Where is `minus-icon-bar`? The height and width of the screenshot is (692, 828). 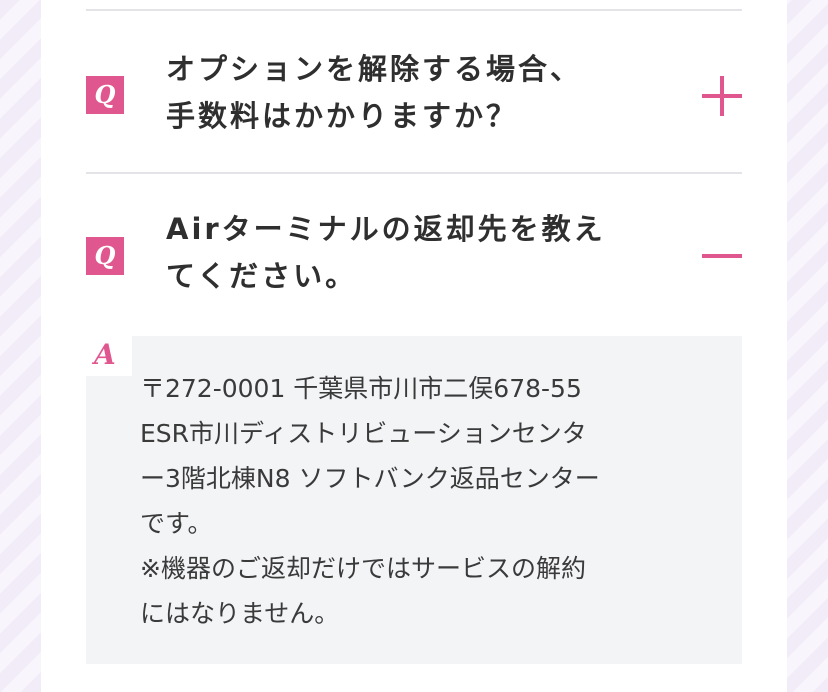 minus-icon-bar is located at coordinates (722, 256).